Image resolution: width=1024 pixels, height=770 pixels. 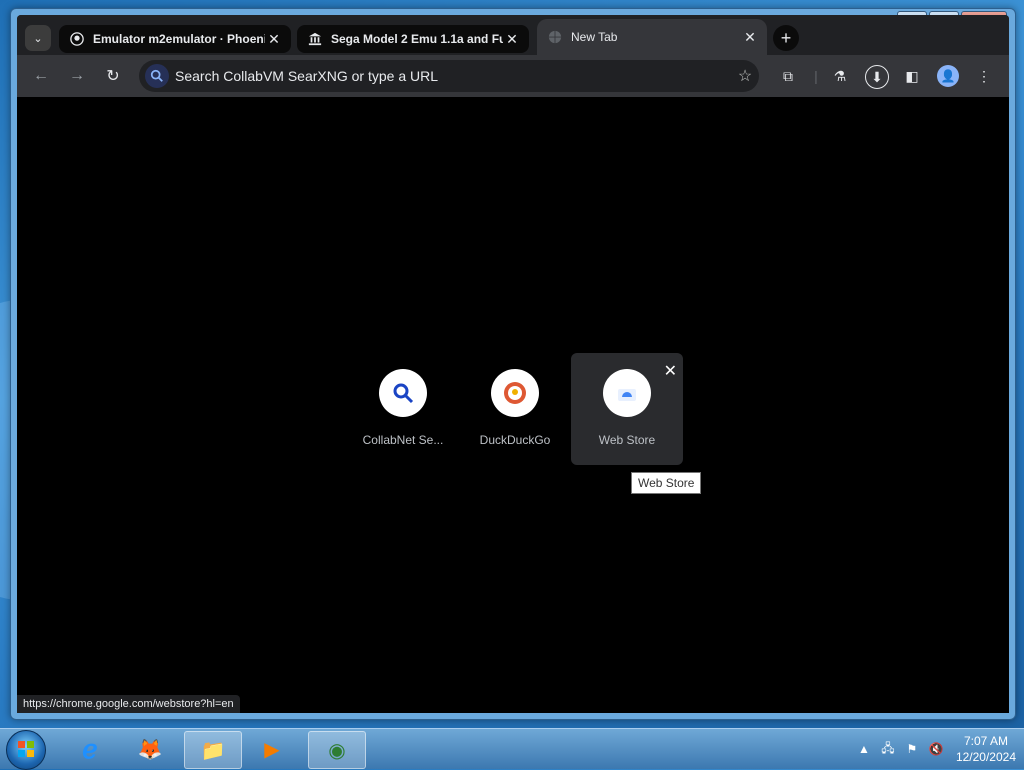 What do you see at coordinates (877, 77) in the screenshot?
I see `download-icon: ⬇` at bounding box center [877, 77].